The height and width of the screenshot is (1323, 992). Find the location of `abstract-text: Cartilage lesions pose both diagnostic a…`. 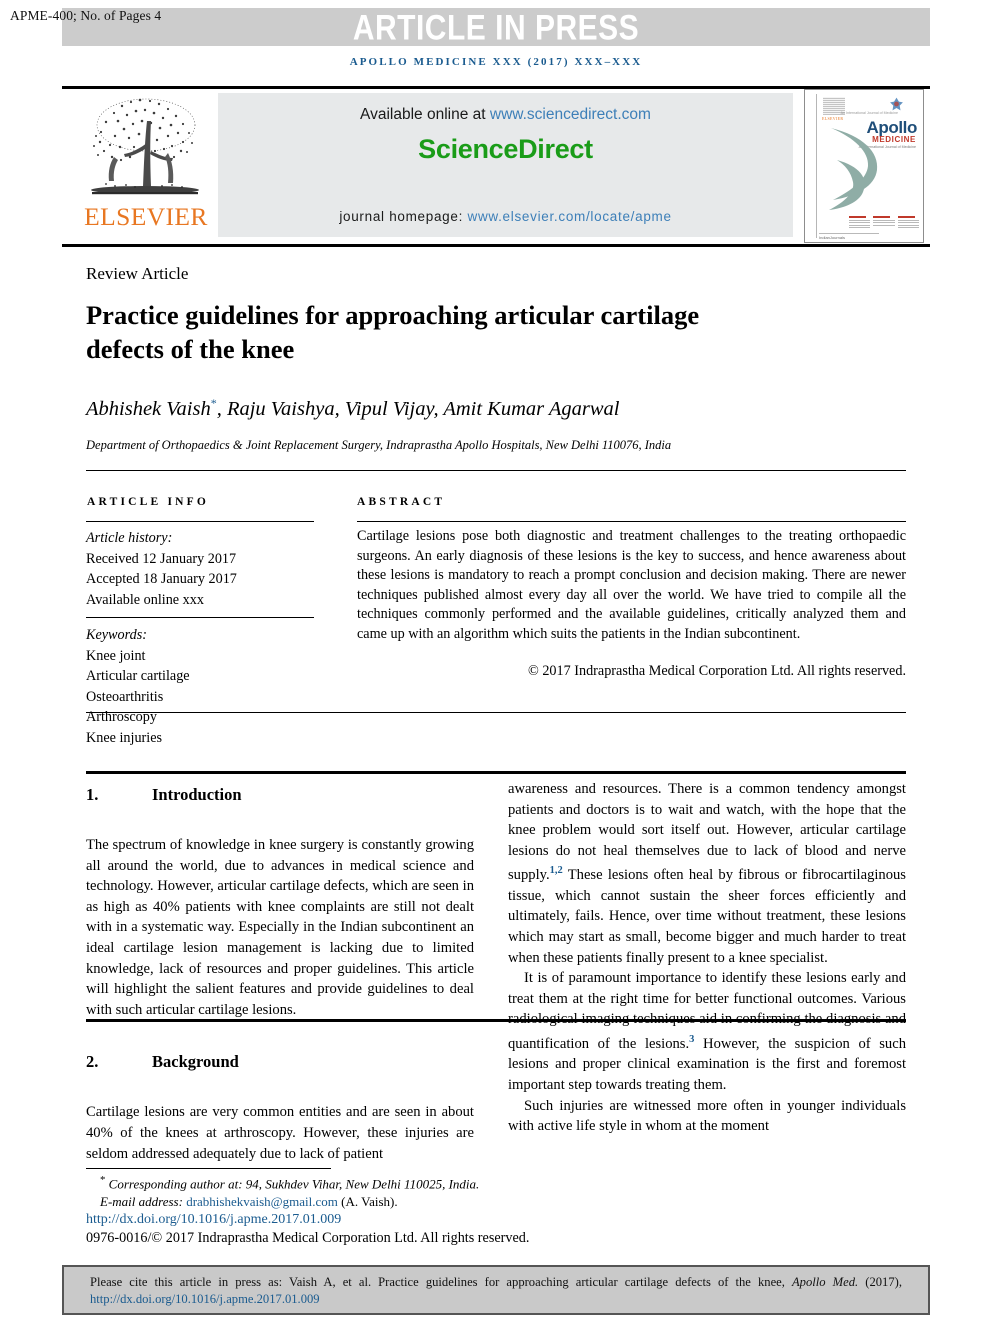

abstract-text: Cartilage lesions pose both diagnostic a… is located at coordinates (631, 585).